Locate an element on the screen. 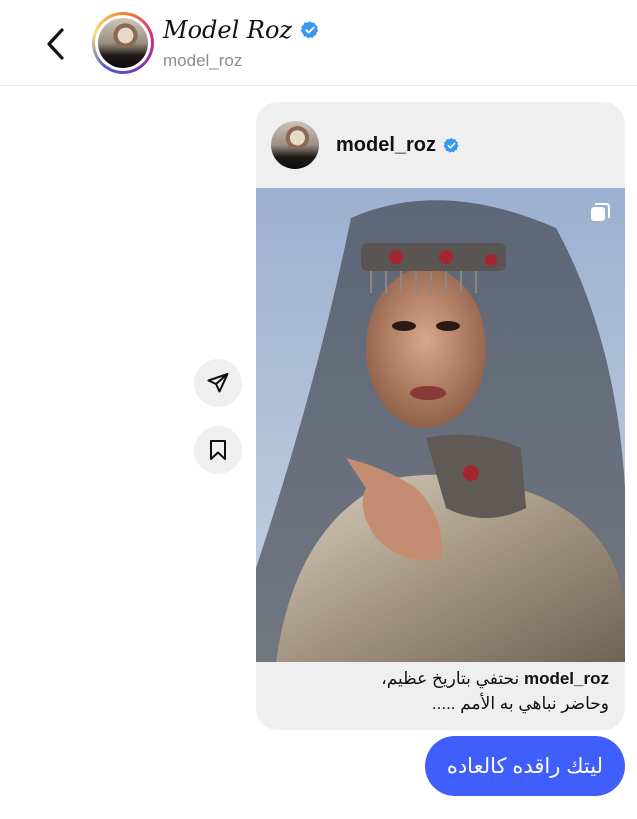 The width and height of the screenshot is (637, 819). username-handle: model_roz is located at coordinates (203, 60).